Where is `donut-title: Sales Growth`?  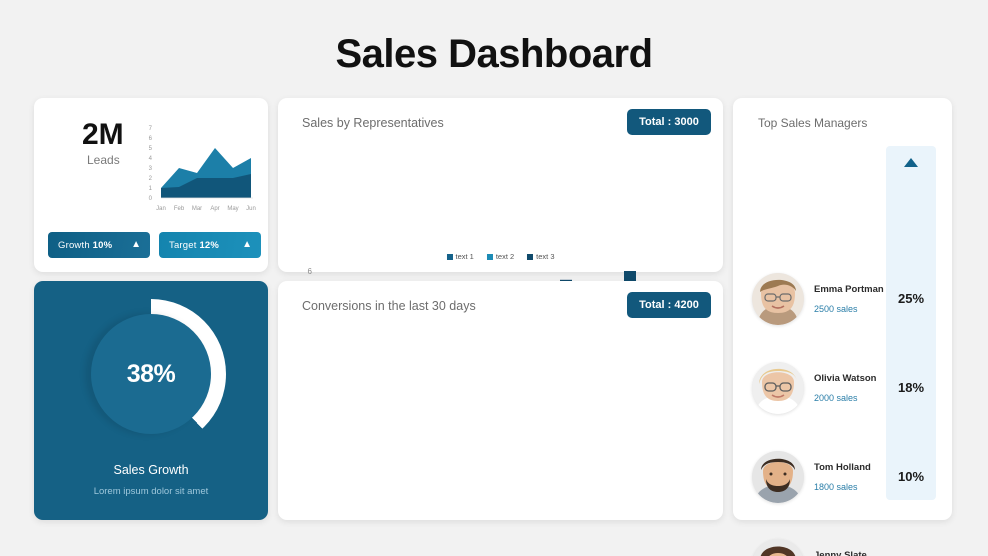 donut-title: Sales Growth is located at coordinates (151, 470).